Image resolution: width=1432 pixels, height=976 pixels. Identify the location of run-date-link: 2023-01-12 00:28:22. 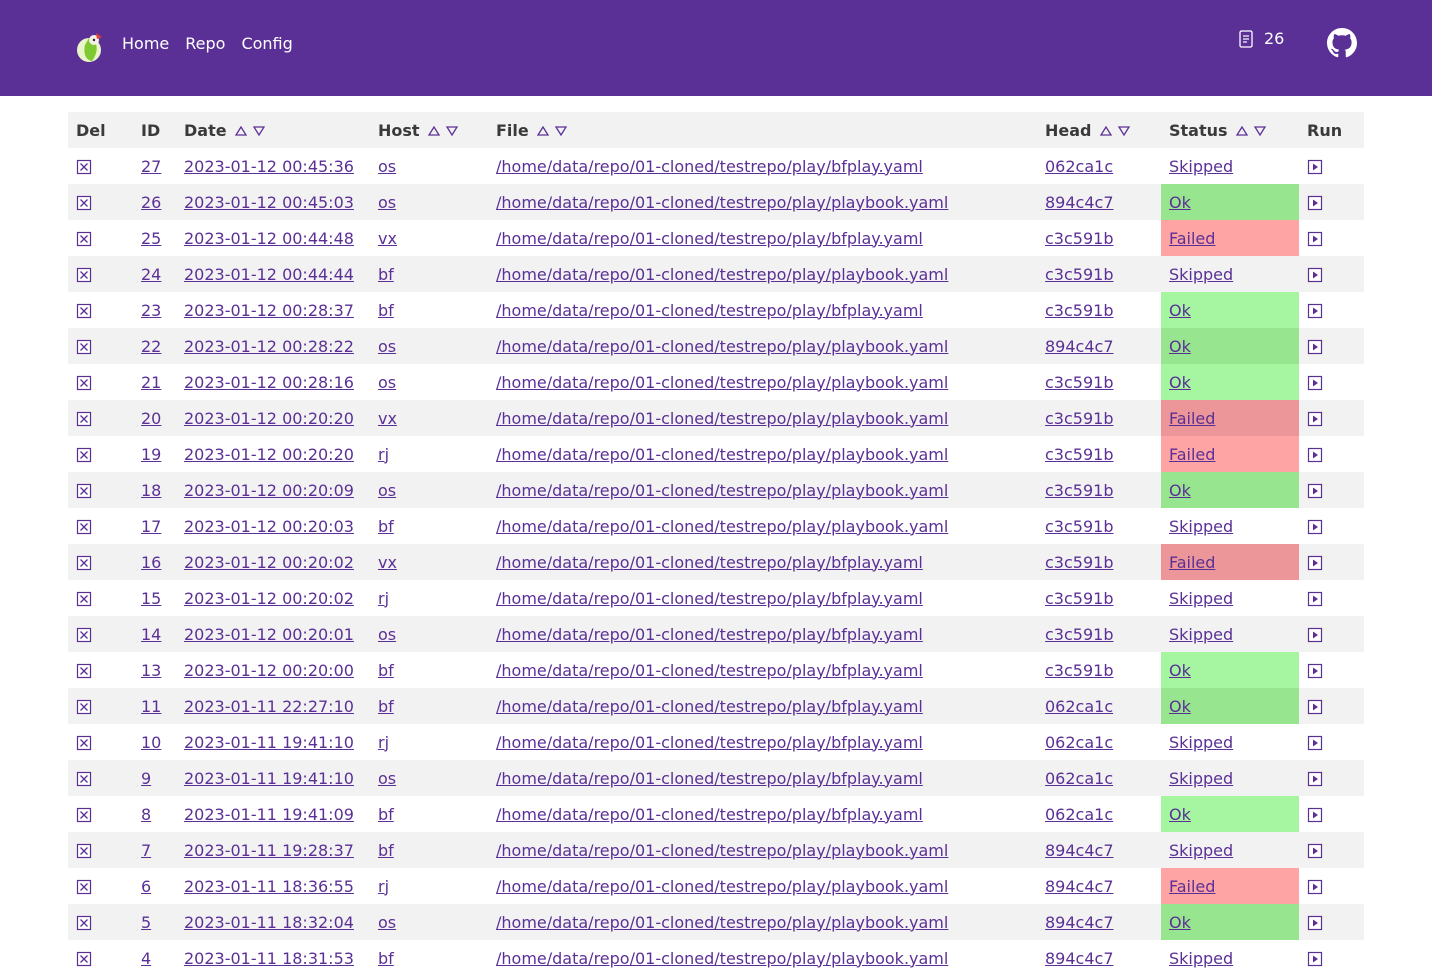
(269, 346).